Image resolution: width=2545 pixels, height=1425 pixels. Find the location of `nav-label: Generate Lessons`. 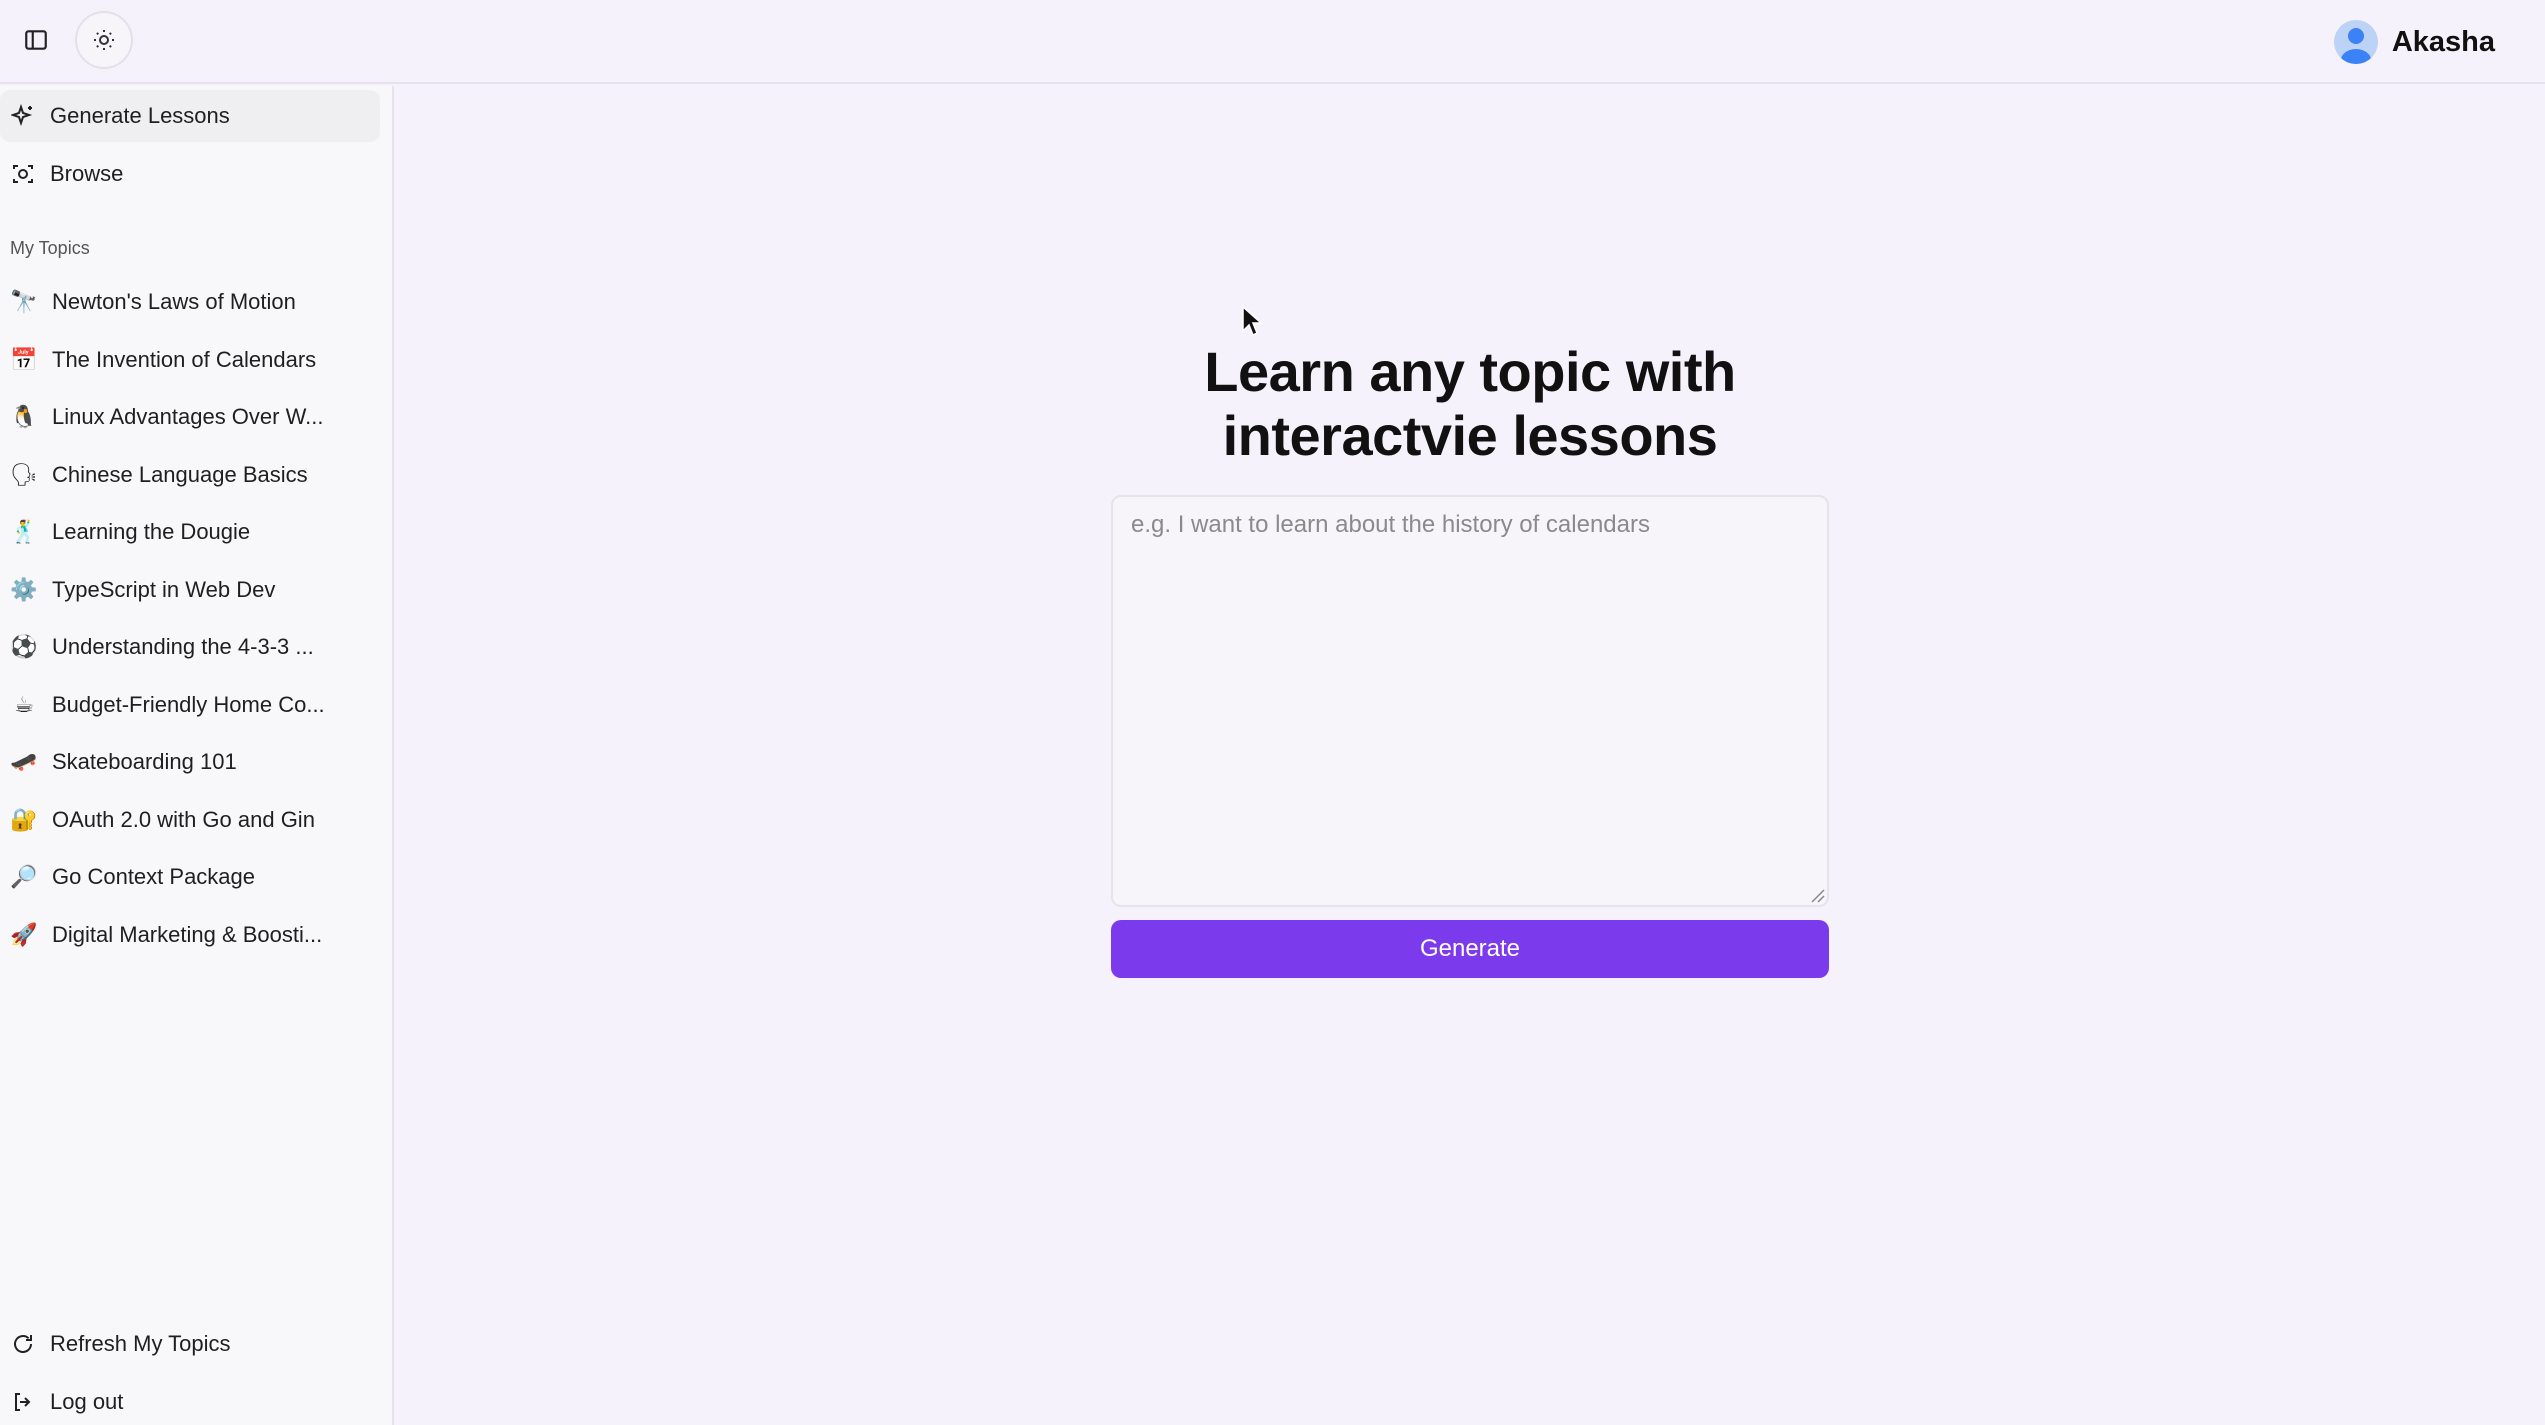

nav-label: Generate Lessons is located at coordinates (140, 115).